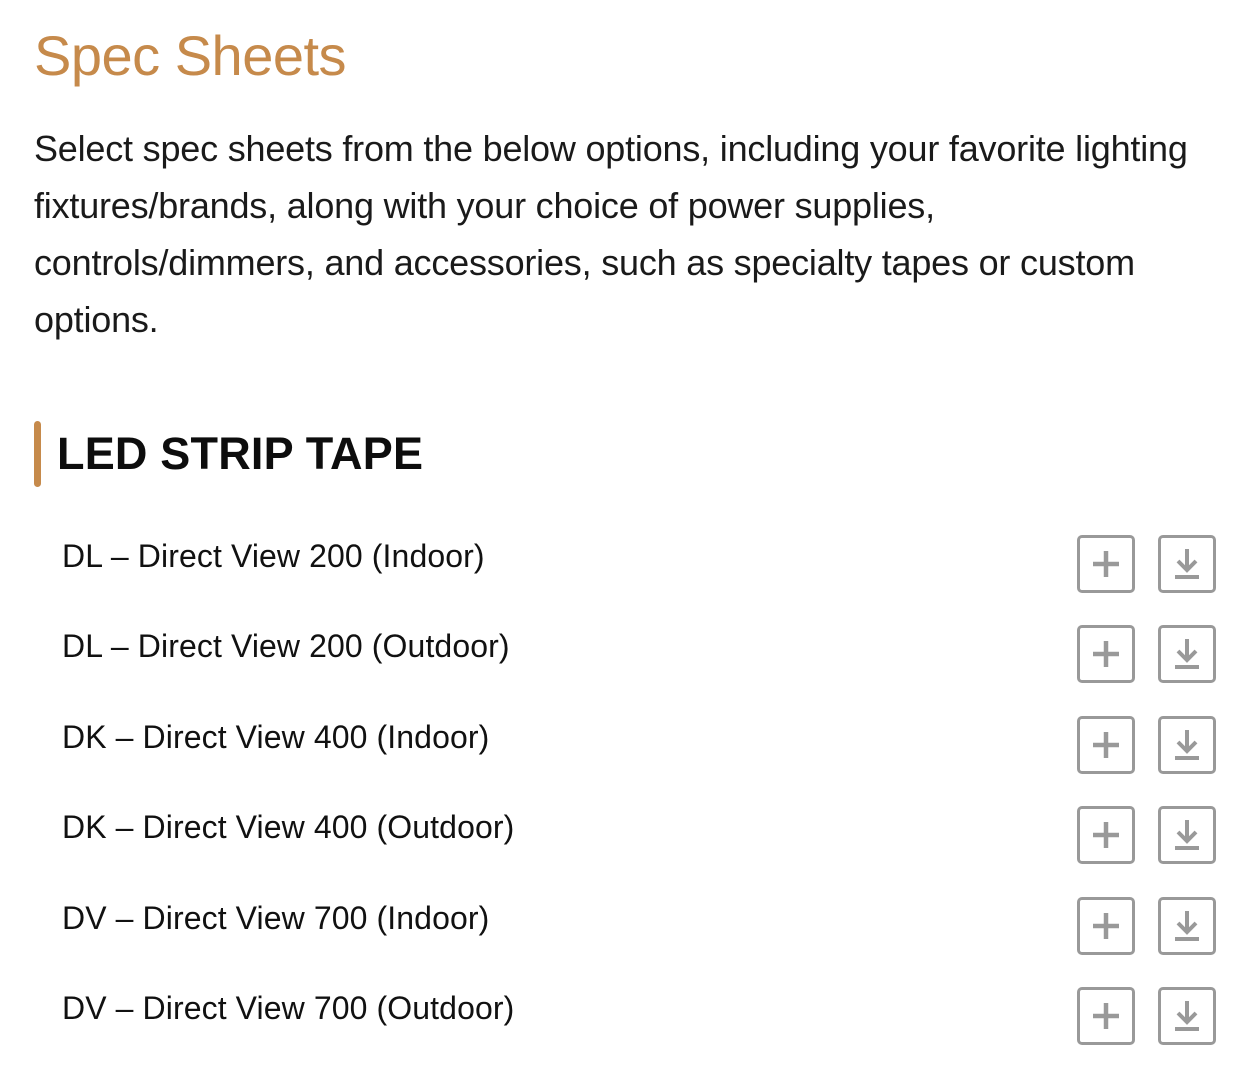 Image resolution: width=1252 pixels, height=1084 pixels. What do you see at coordinates (626, 565) in the screenshot?
I see `list-item: DL – Direct View 200 (Indoor)` at bounding box center [626, 565].